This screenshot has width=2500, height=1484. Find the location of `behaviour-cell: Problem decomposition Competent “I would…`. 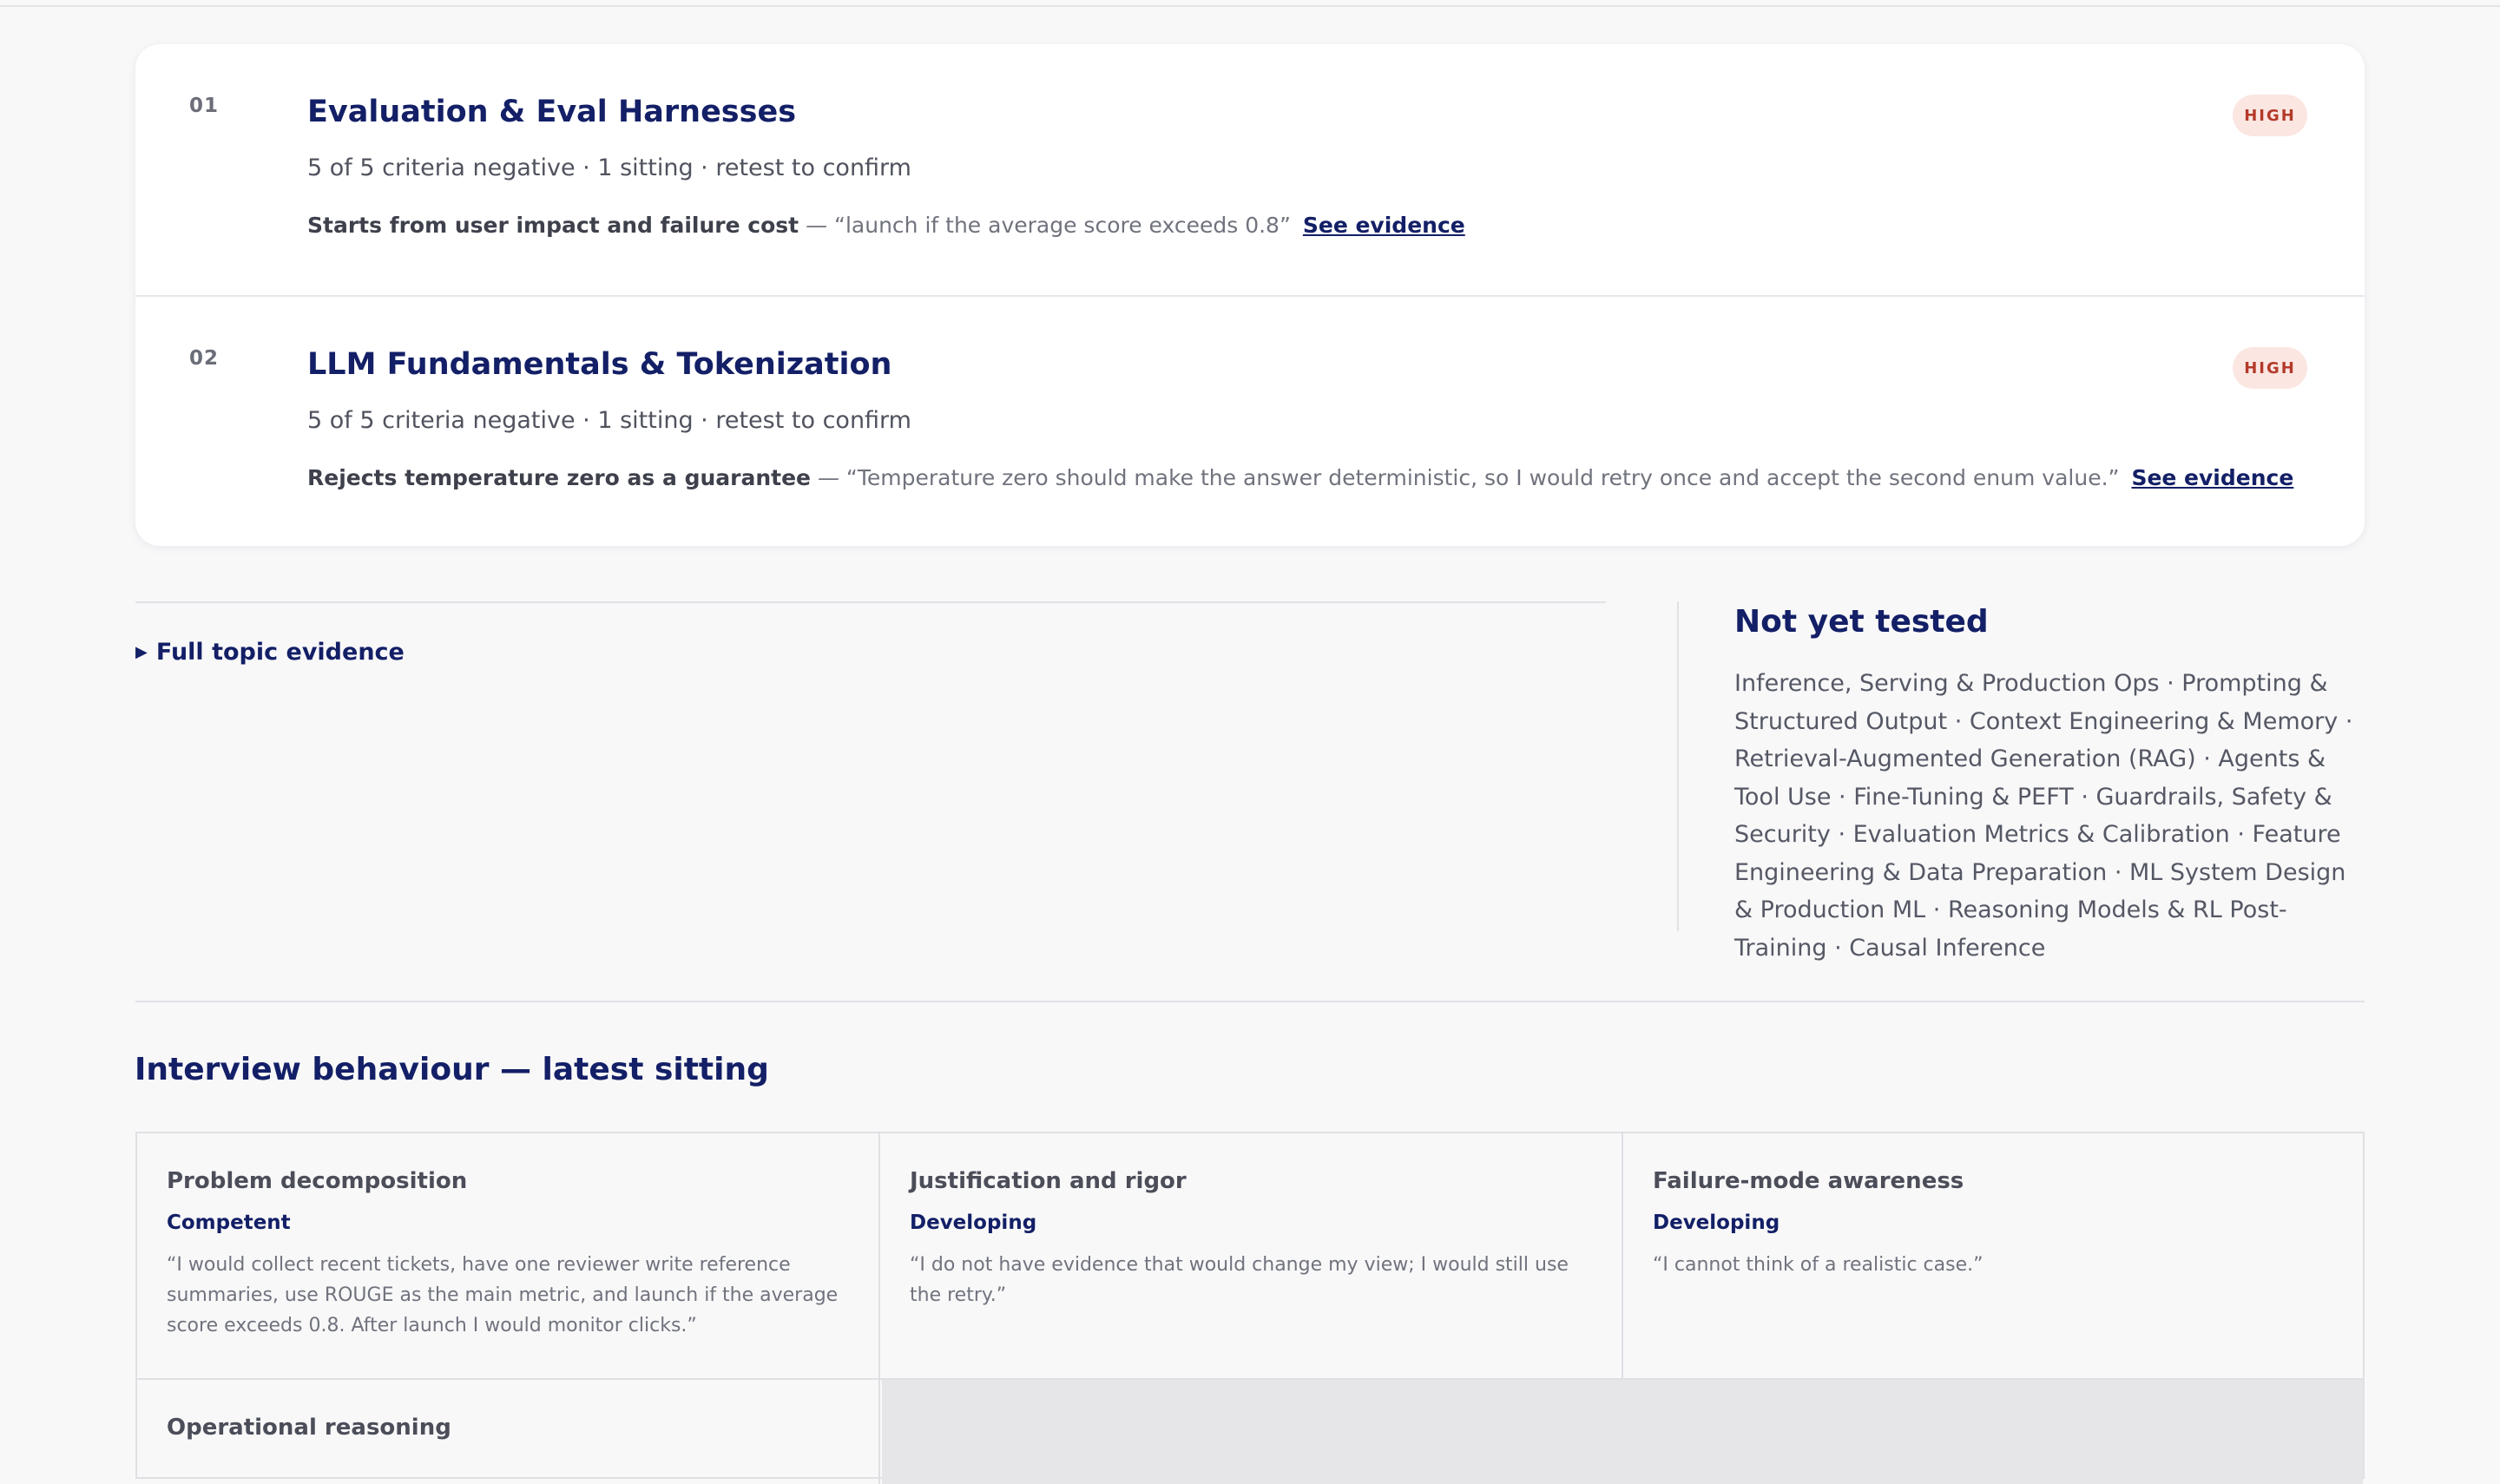

behaviour-cell: Problem decomposition Competent “I would… is located at coordinates (508, 1256).